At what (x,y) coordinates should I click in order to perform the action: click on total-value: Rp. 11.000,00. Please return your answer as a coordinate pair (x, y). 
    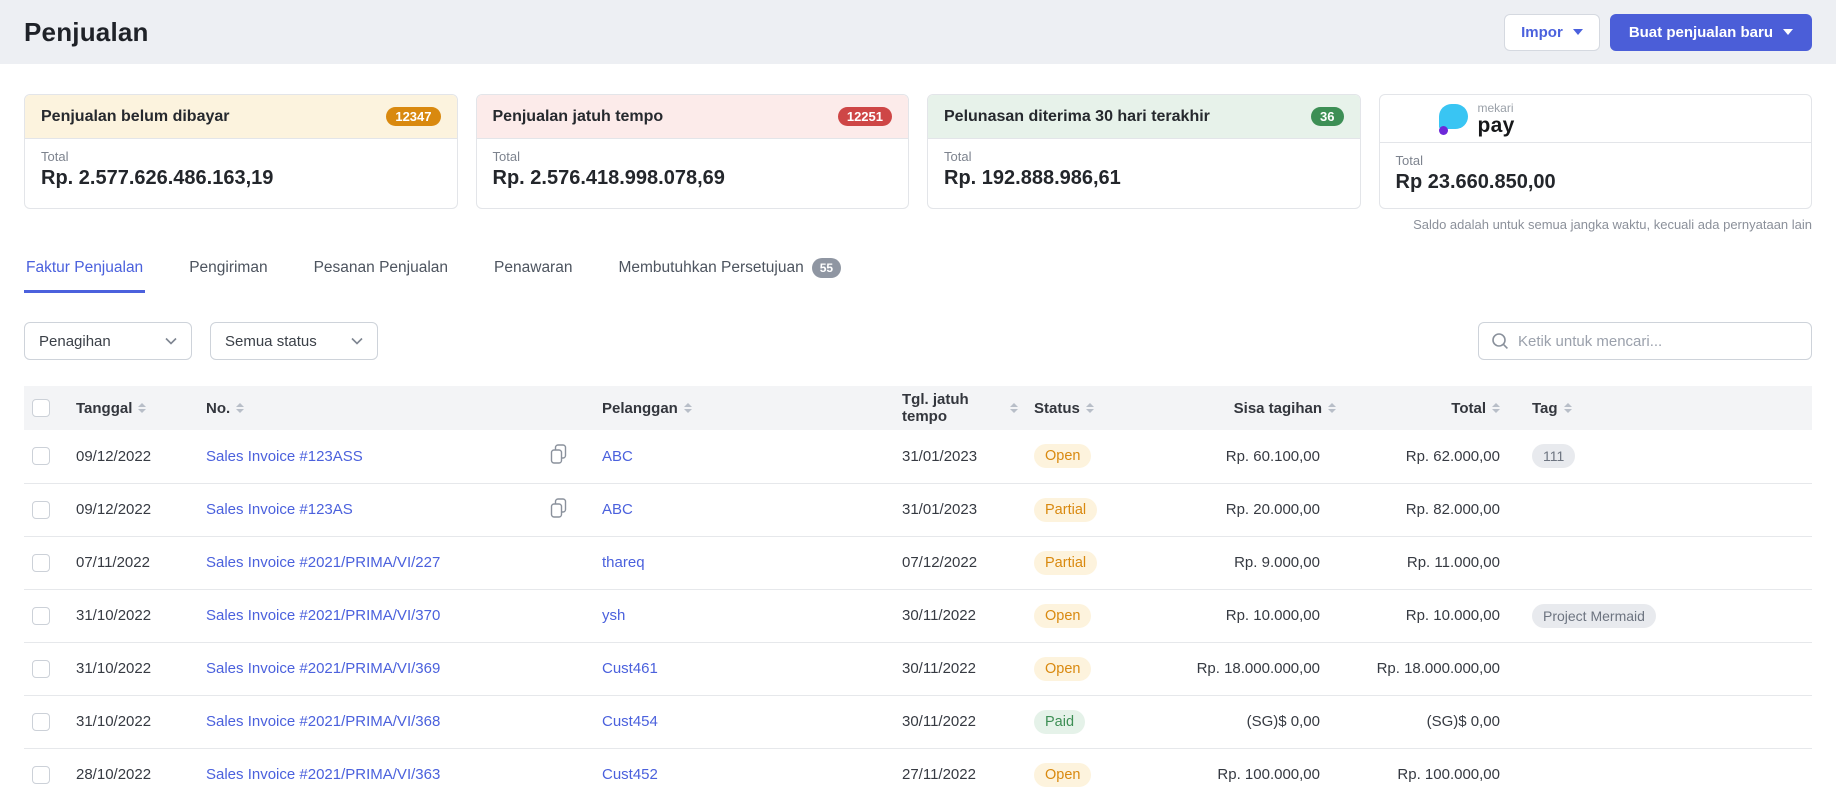
    Looking at the image, I should click on (1453, 562).